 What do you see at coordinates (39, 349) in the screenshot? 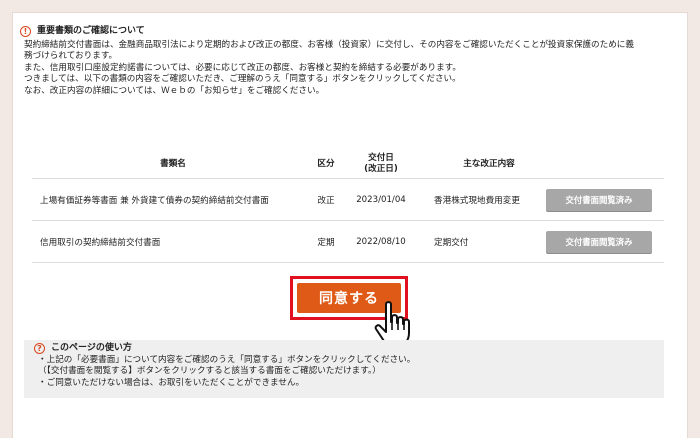
I see `question-icon: ?` at bounding box center [39, 349].